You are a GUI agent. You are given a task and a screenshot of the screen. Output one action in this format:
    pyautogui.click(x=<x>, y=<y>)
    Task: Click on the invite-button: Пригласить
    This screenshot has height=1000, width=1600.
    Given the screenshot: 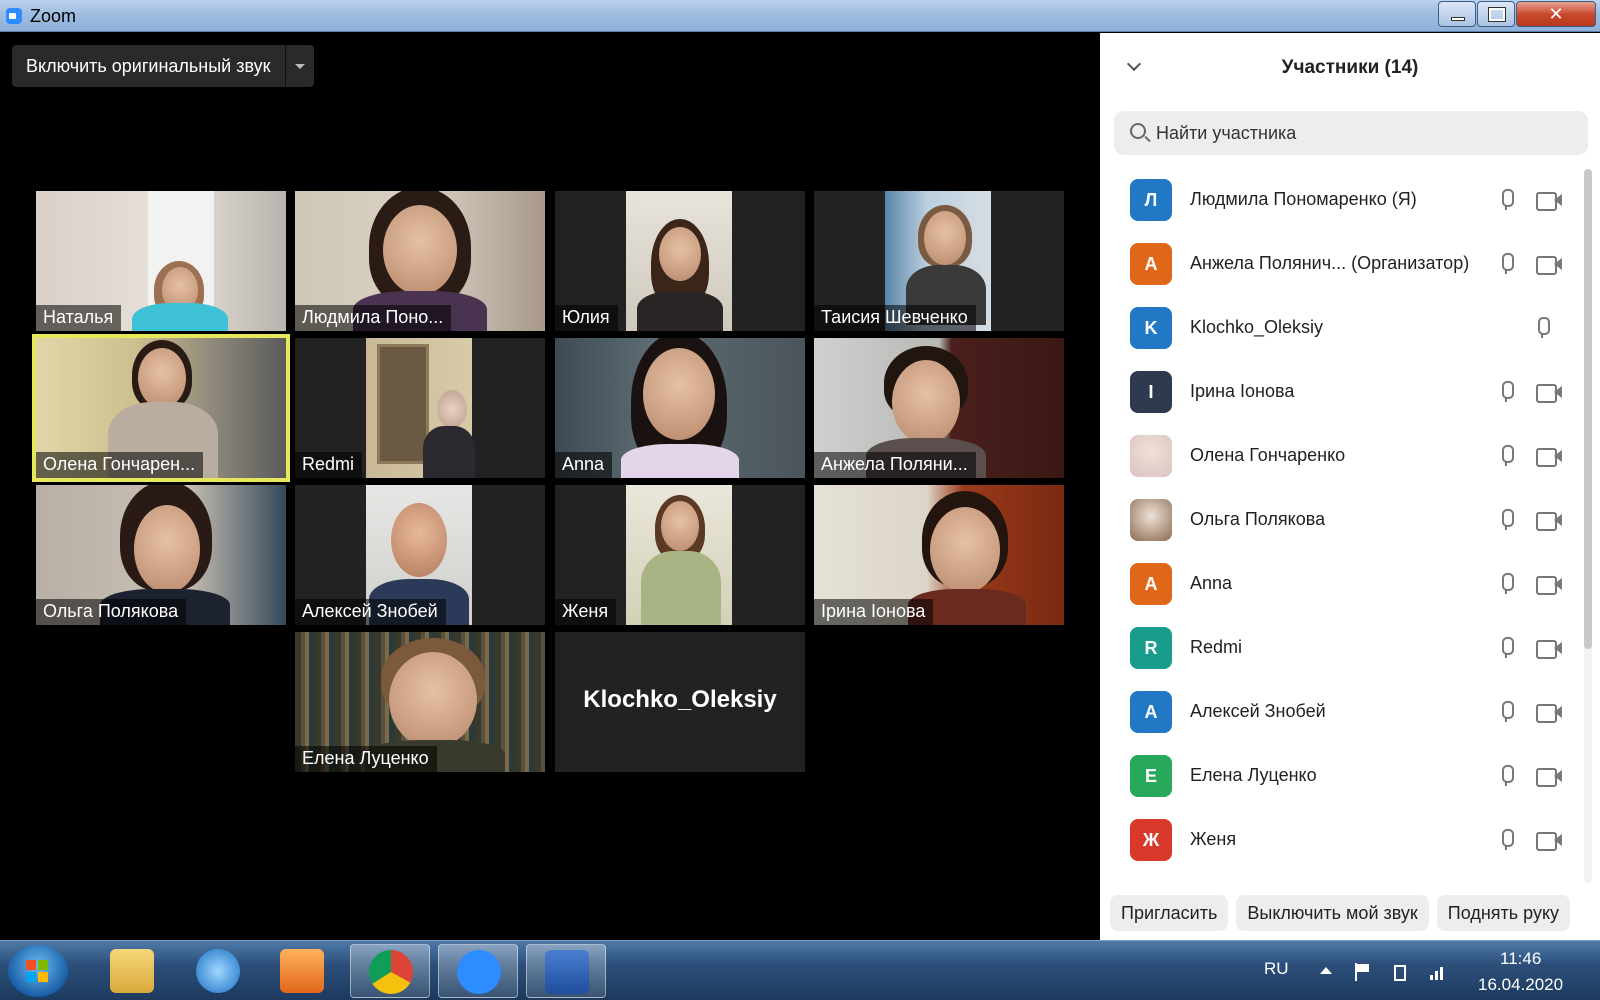 What is the action you would take?
    pyautogui.click(x=1169, y=913)
    